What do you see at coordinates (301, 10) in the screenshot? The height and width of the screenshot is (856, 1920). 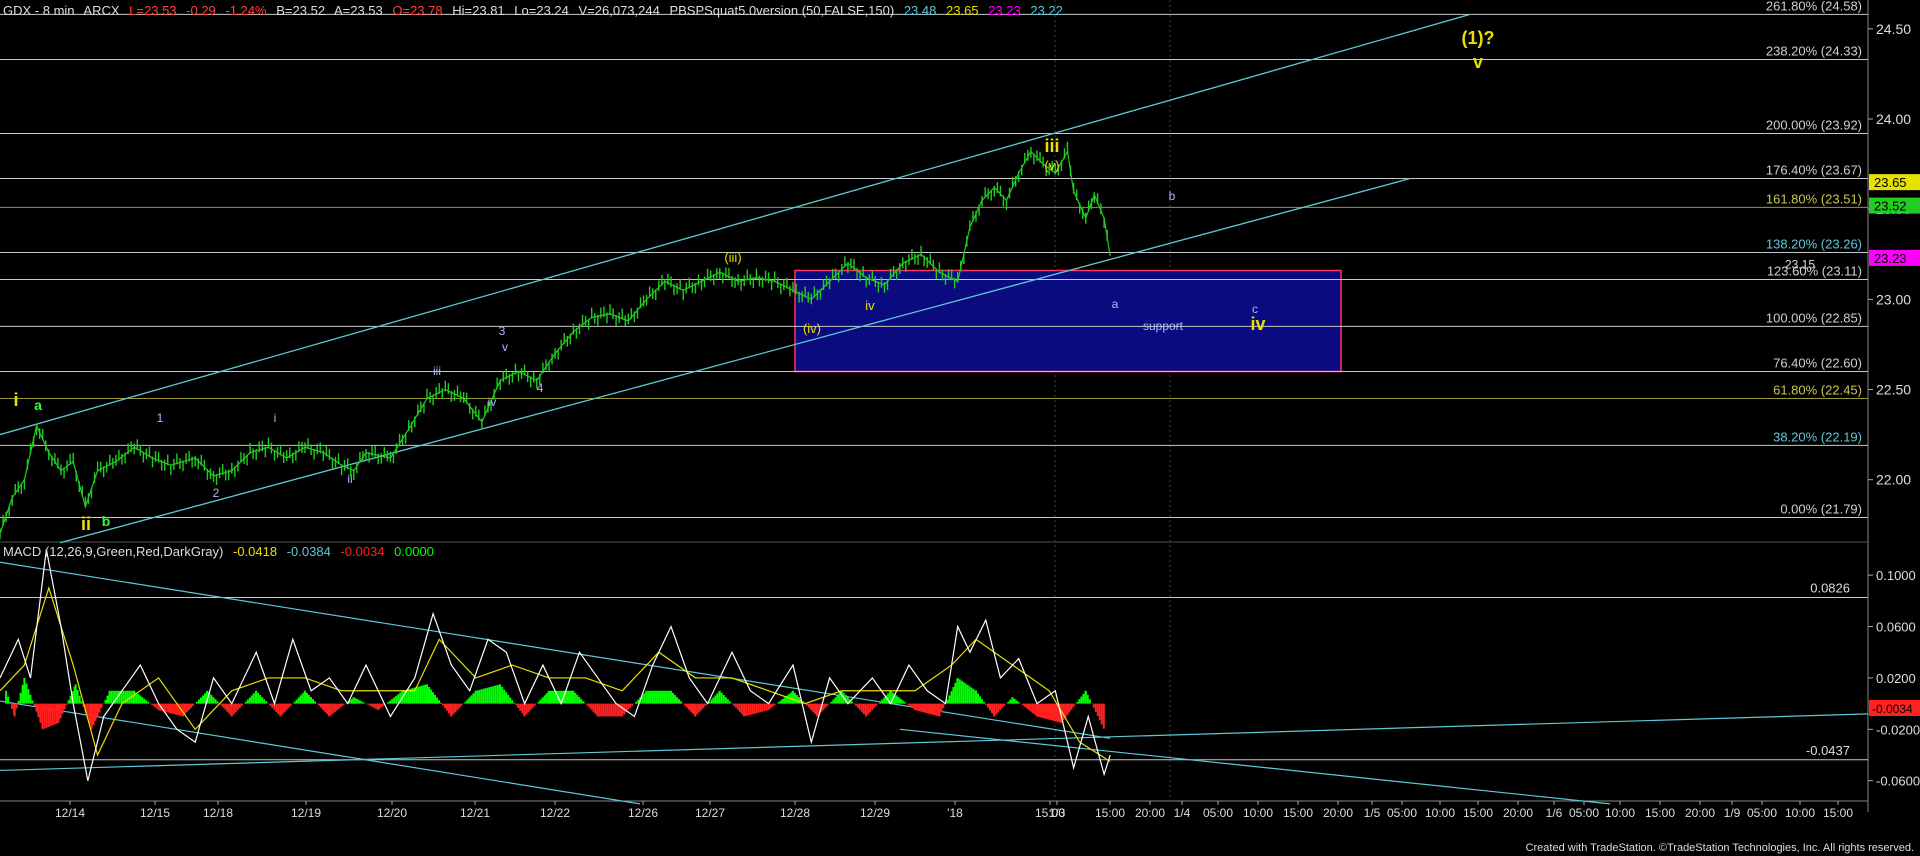 I see `bid-price: B=23.52` at bounding box center [301, 10].